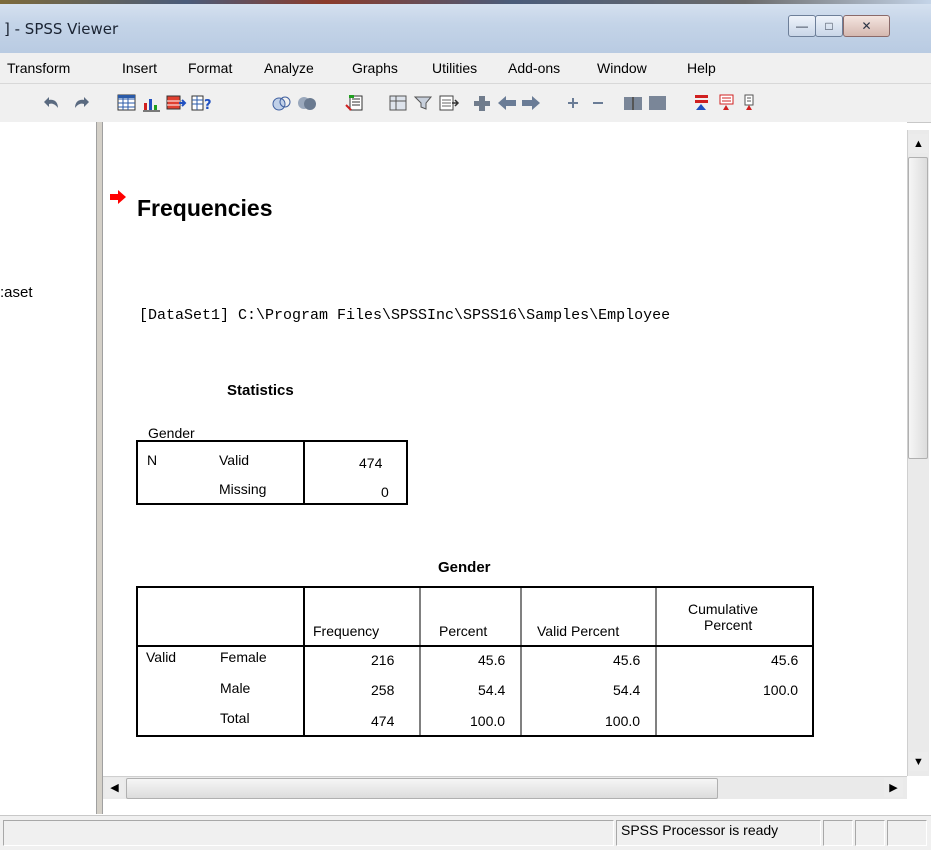 This screenshot has width=931, height=850. I want to click on menu-format: Format, so click(210, 68).